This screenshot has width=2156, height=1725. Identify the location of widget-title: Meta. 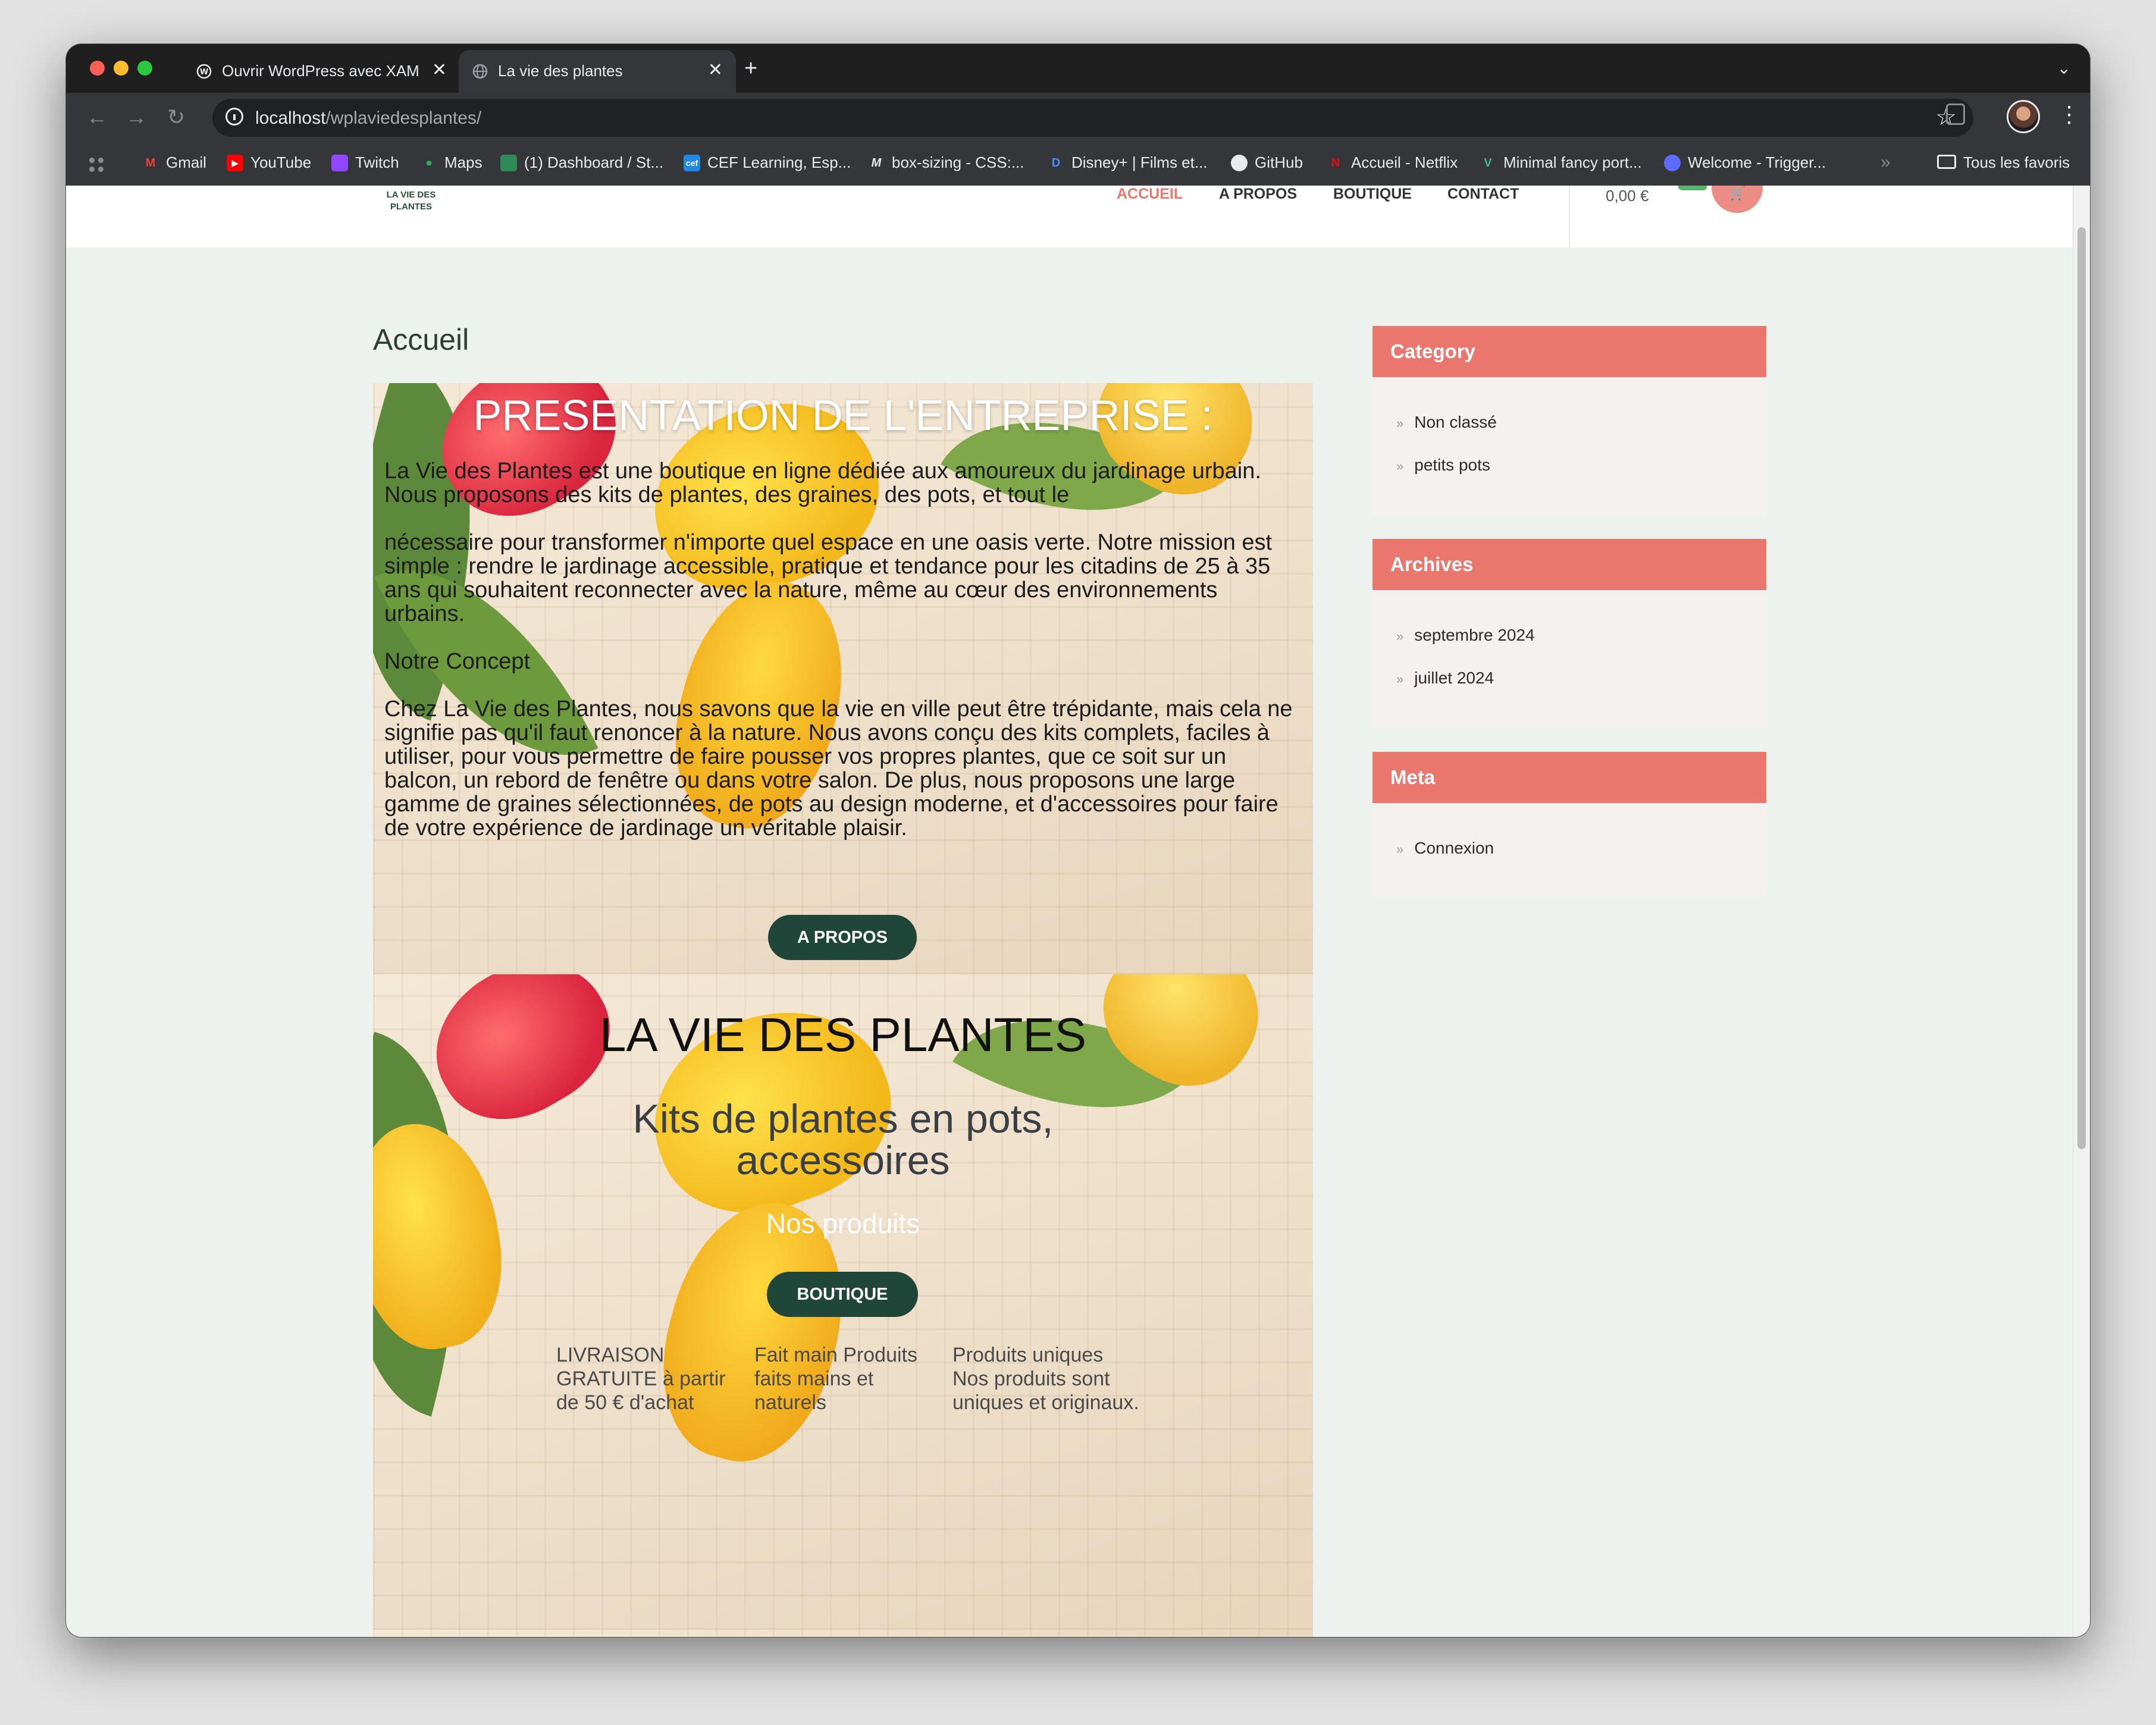
(1569, 777).